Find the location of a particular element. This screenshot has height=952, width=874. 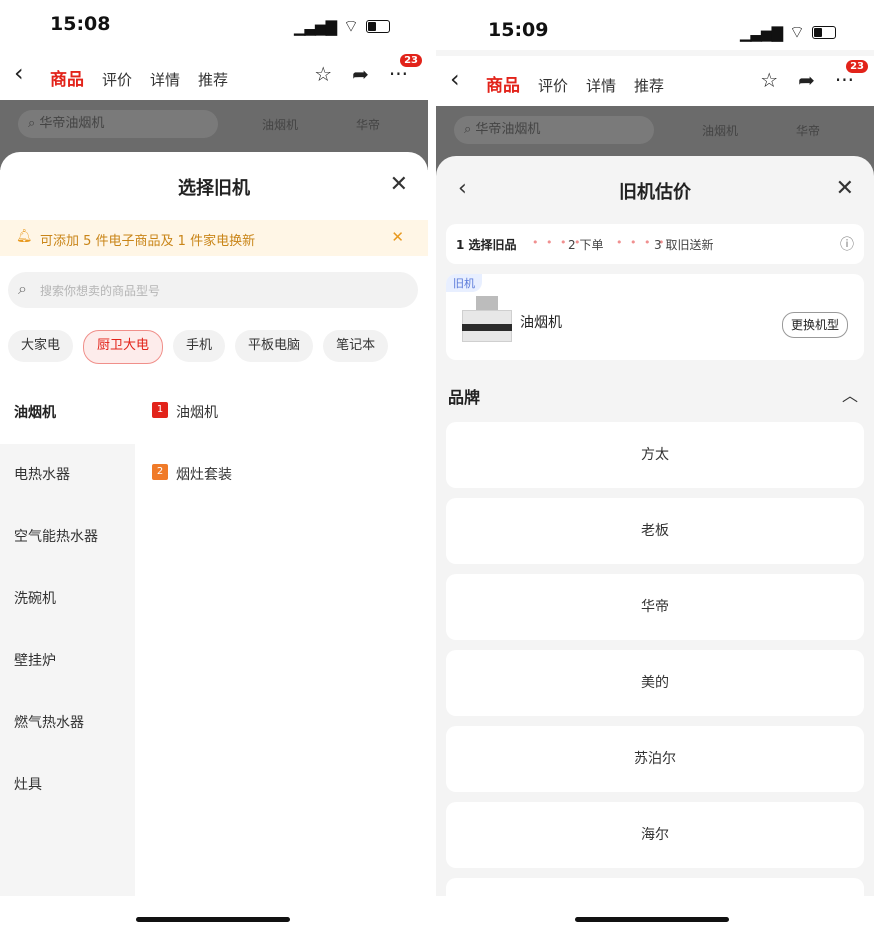

subcategory-item: 2 烟灶套装 is located at coordinates (192, 495).